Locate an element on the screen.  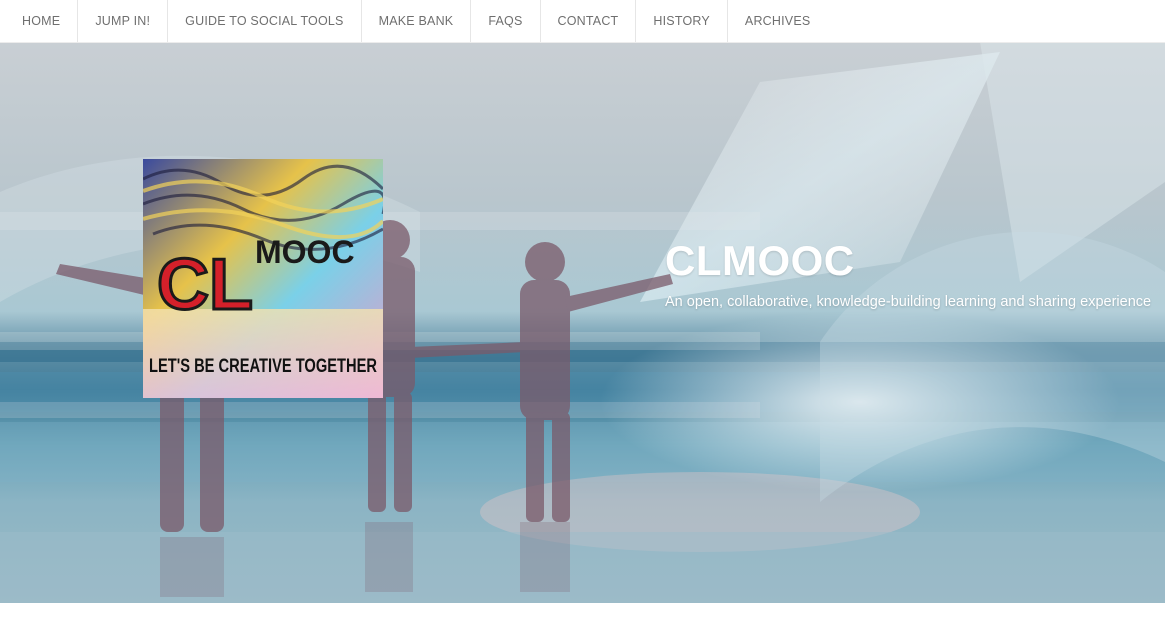
nav-item-faqs: FAQS is located at coordinates (506, 21).